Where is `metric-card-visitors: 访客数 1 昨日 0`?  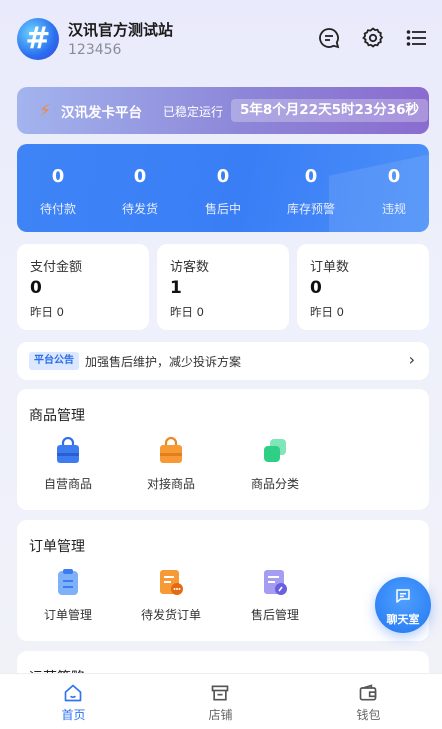 metric-card-visitors: 访客数 1 昨日 0 is located at coordinates (223, 287).